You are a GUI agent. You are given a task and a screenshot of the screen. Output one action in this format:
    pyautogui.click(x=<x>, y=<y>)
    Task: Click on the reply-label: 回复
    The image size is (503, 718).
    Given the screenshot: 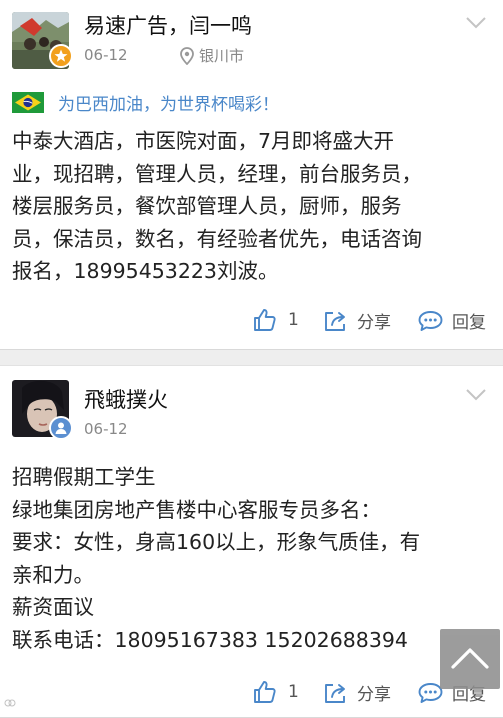 What is the action you would take?
    pyautogui.click(x=469, y=323)
    